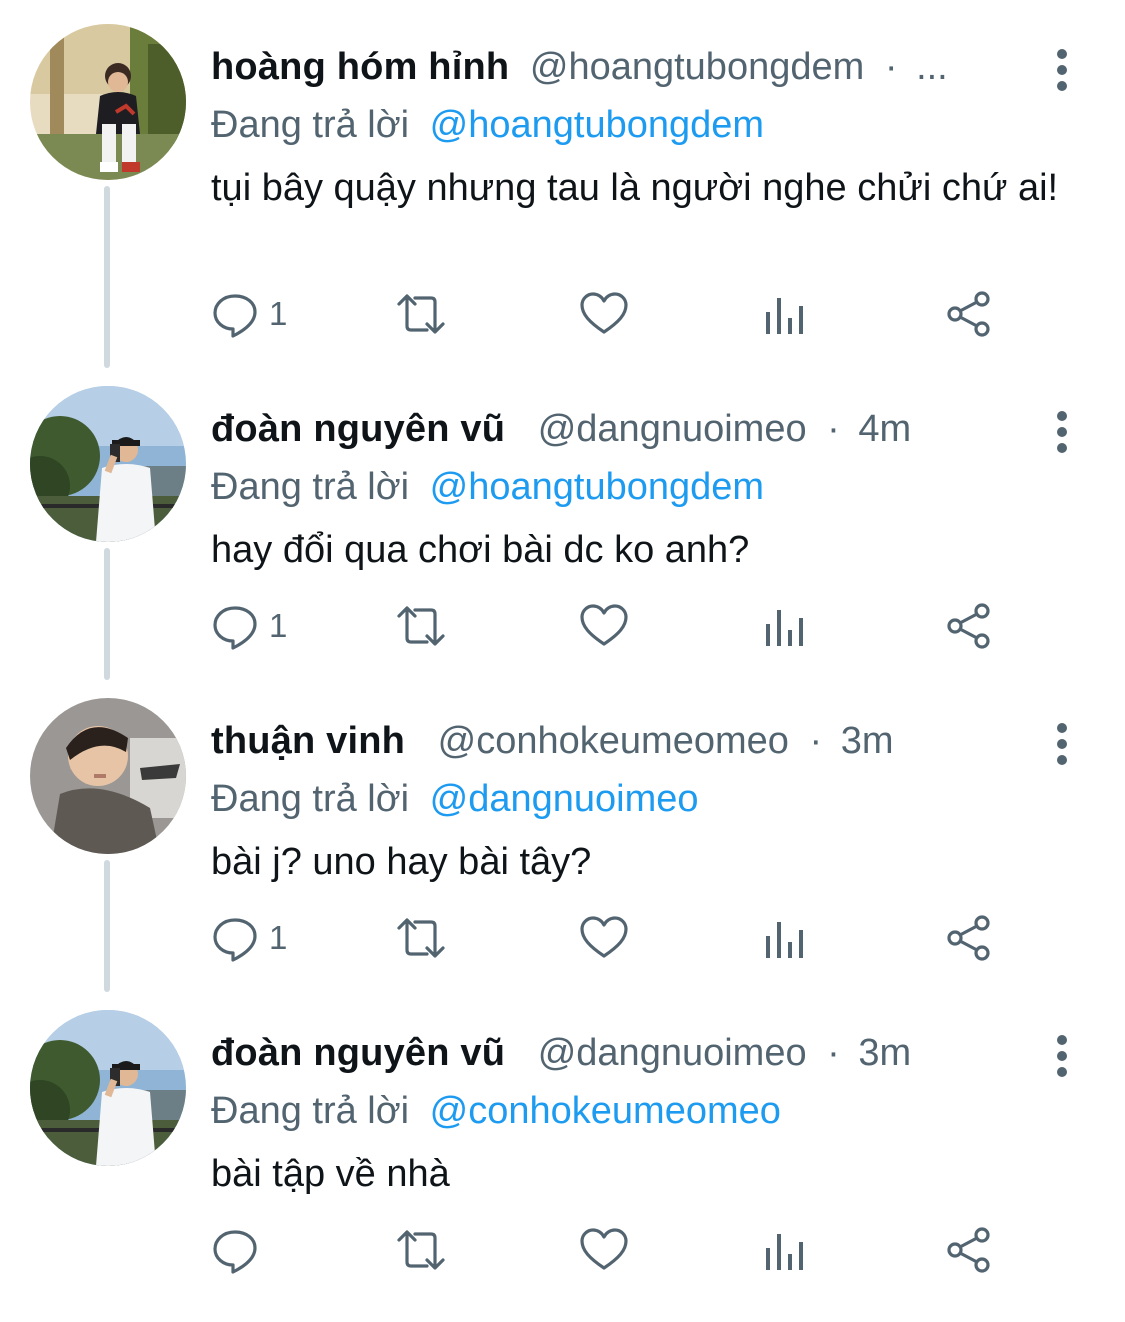  I want to click on tweet-text: bài tập về nhà, so click(330, 1174).